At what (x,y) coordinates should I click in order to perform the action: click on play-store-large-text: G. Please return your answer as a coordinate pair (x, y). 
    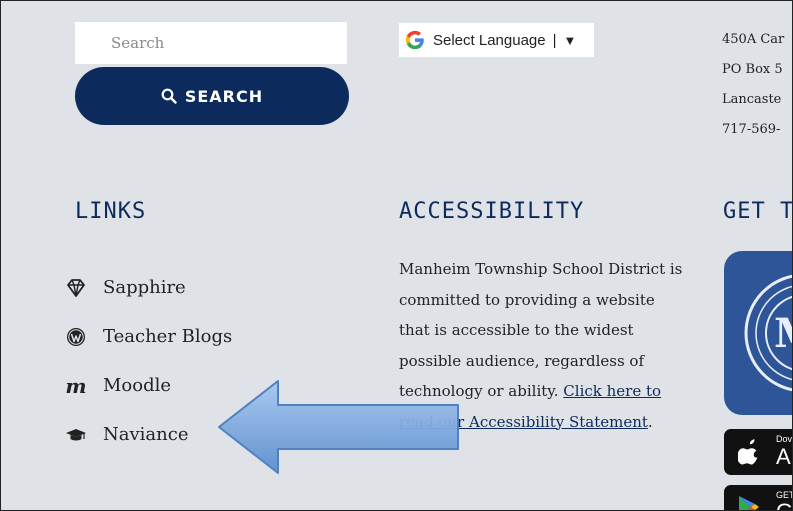
    Looking at the image, I should click on (784, 504).